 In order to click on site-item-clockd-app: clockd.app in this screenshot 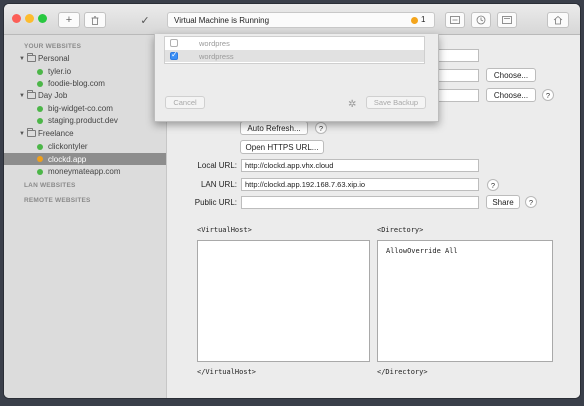, I will do `click(85, 159)`.